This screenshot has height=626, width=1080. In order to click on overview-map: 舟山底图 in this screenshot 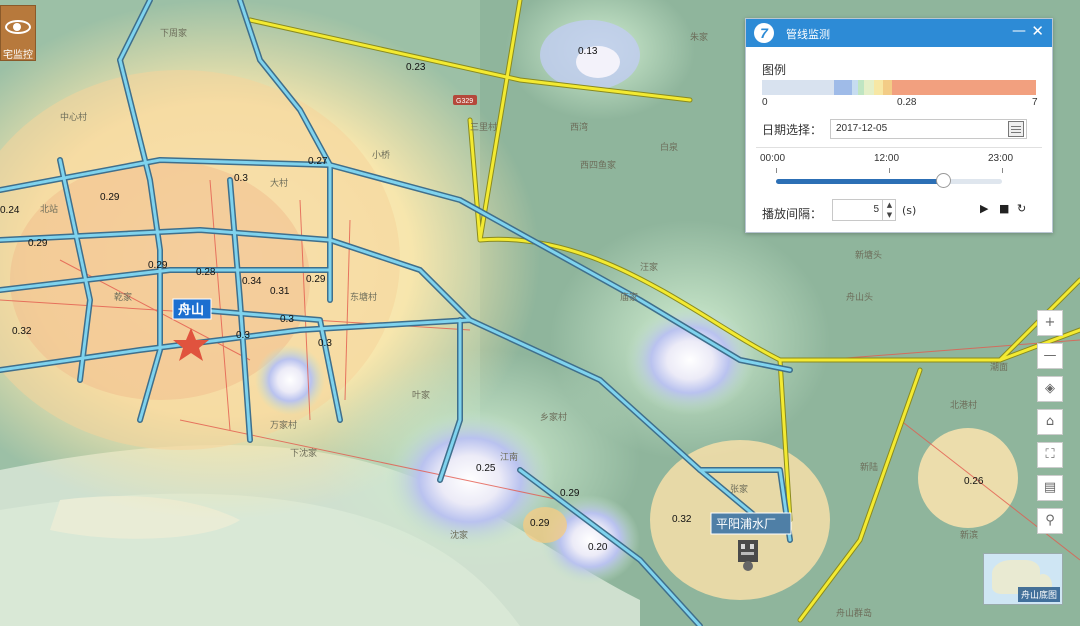, I will do `click(1023, 579)`.